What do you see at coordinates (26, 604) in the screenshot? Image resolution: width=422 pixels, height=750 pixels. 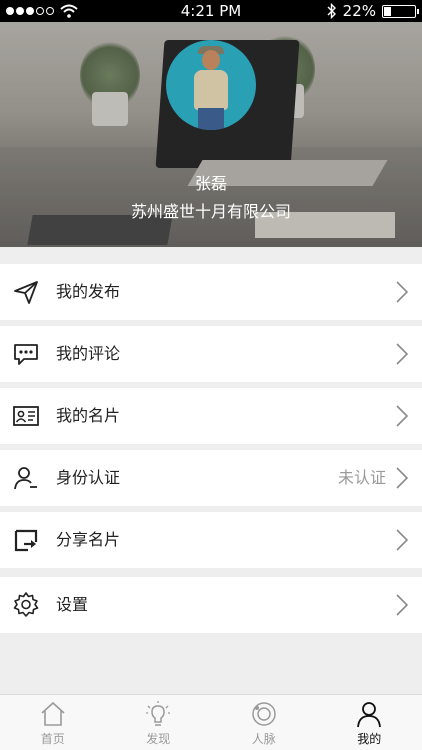 I see `gear-icon` at bounding box center [26, 604].